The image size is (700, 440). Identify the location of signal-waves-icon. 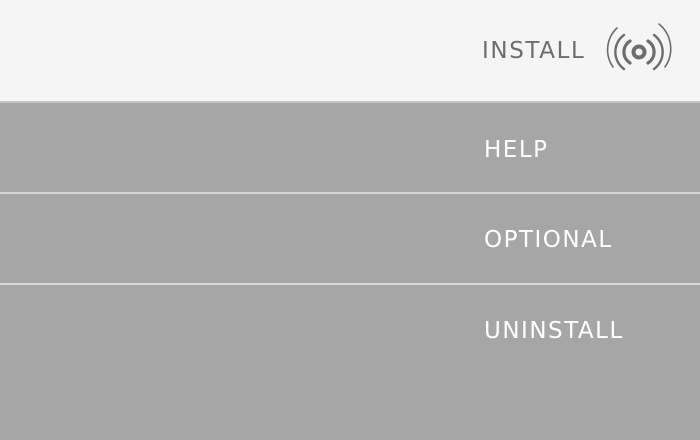
(639, 47).